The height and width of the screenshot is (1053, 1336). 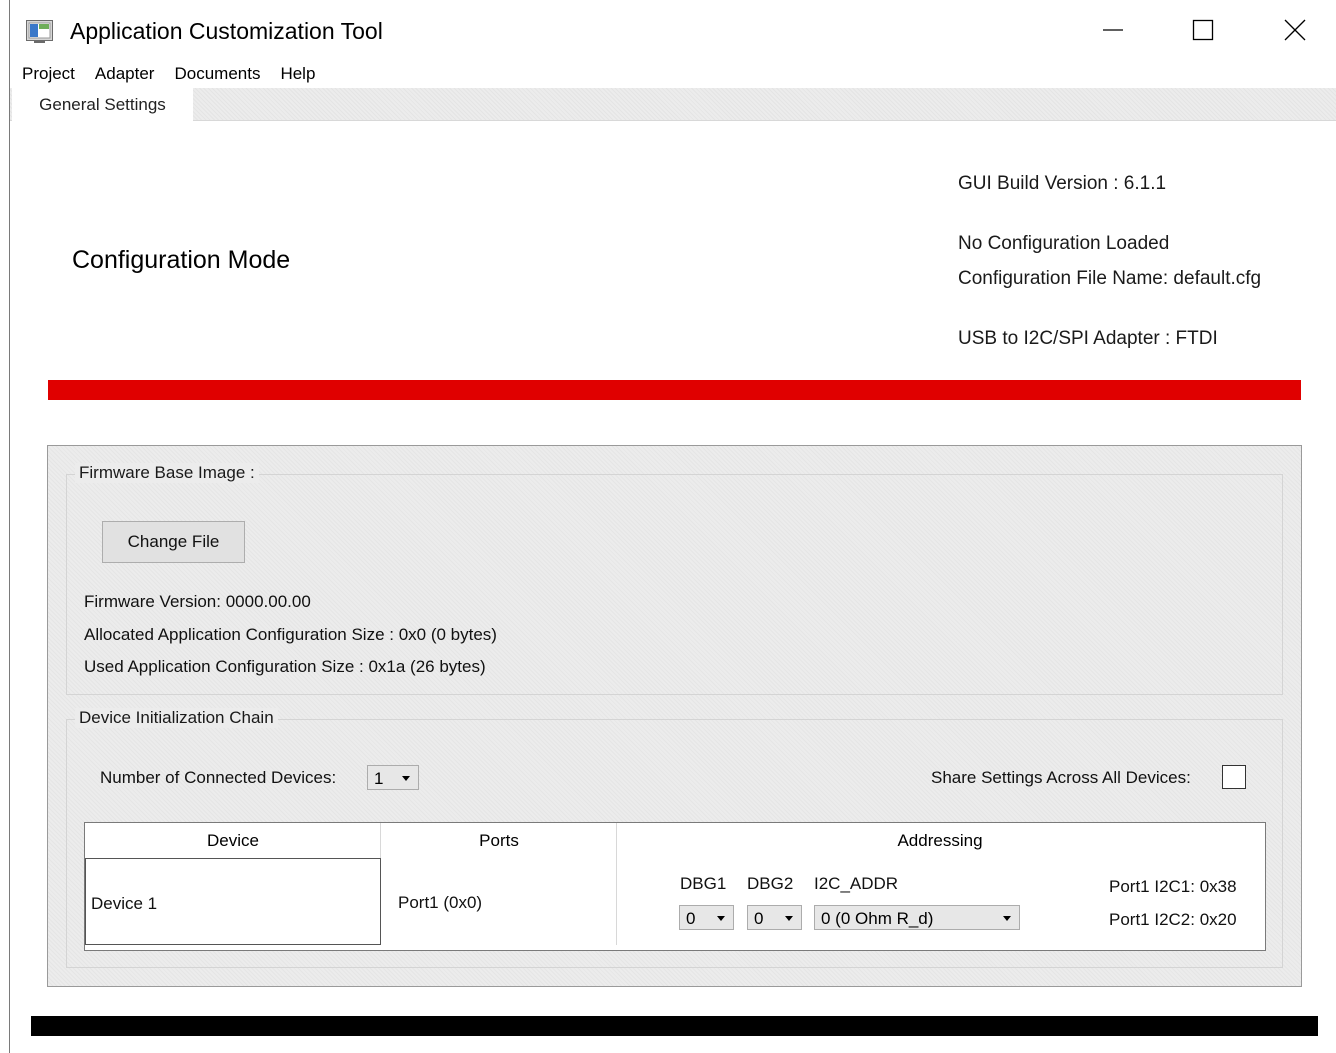 What do you see at coordinates (774, 917) in the screenshot?
I see `dbg2-select: 0` at bounding box center [774, 917].